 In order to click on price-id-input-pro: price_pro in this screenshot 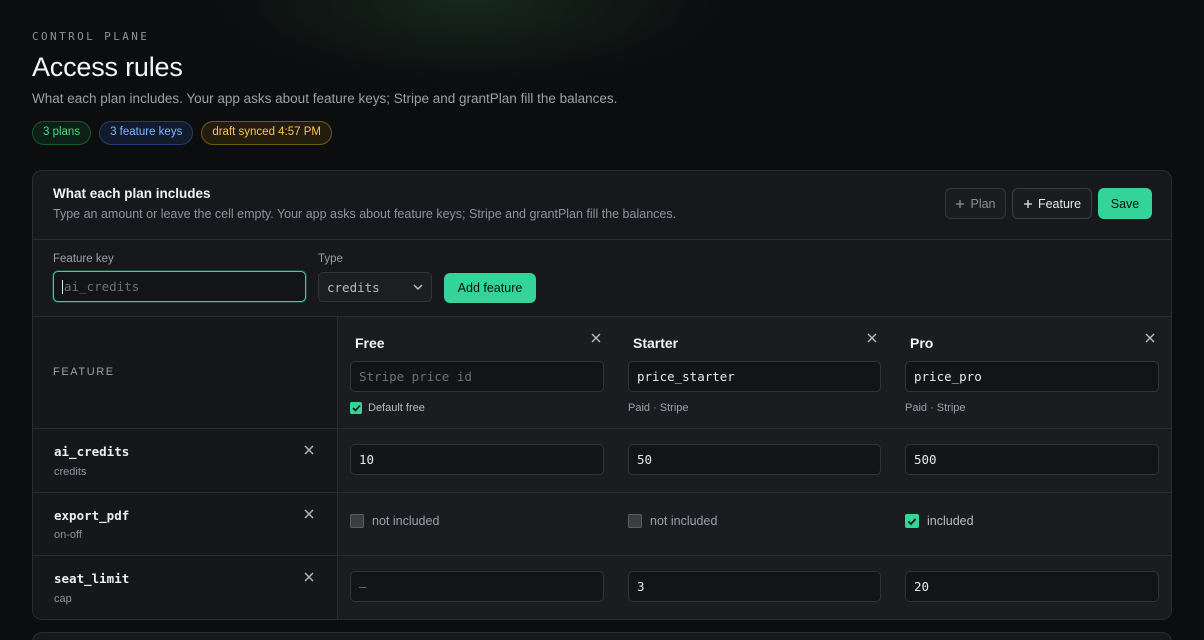, I will do `click(1032, 376)`.